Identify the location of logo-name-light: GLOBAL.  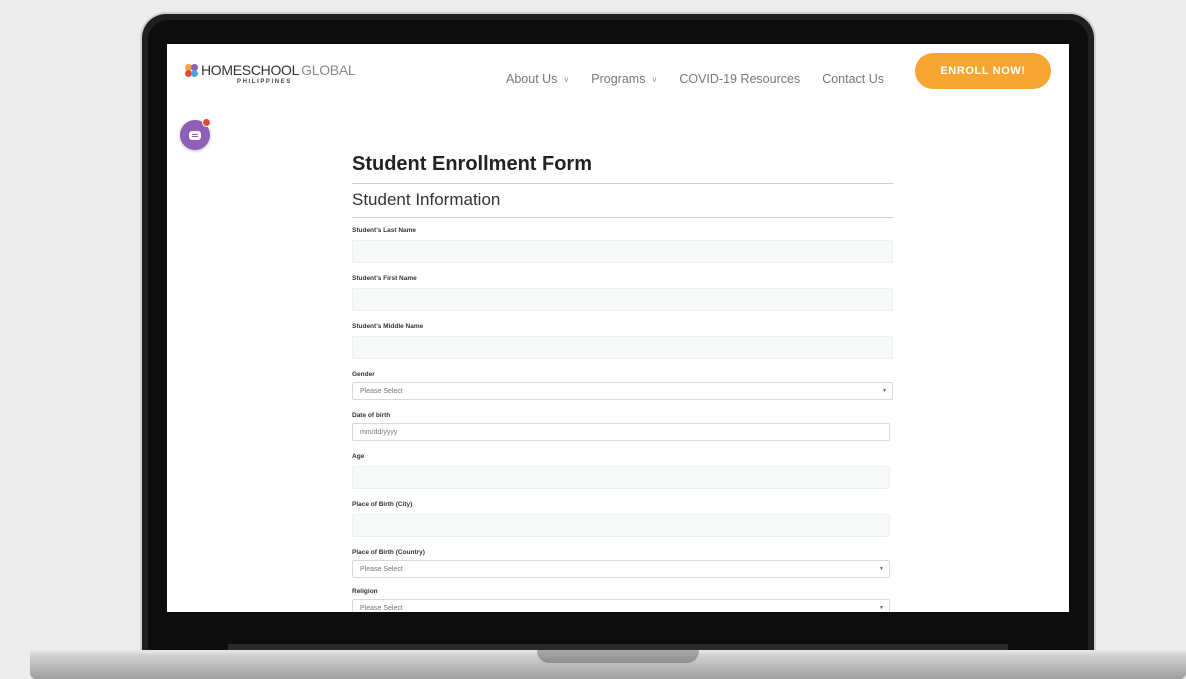
(328, 70).